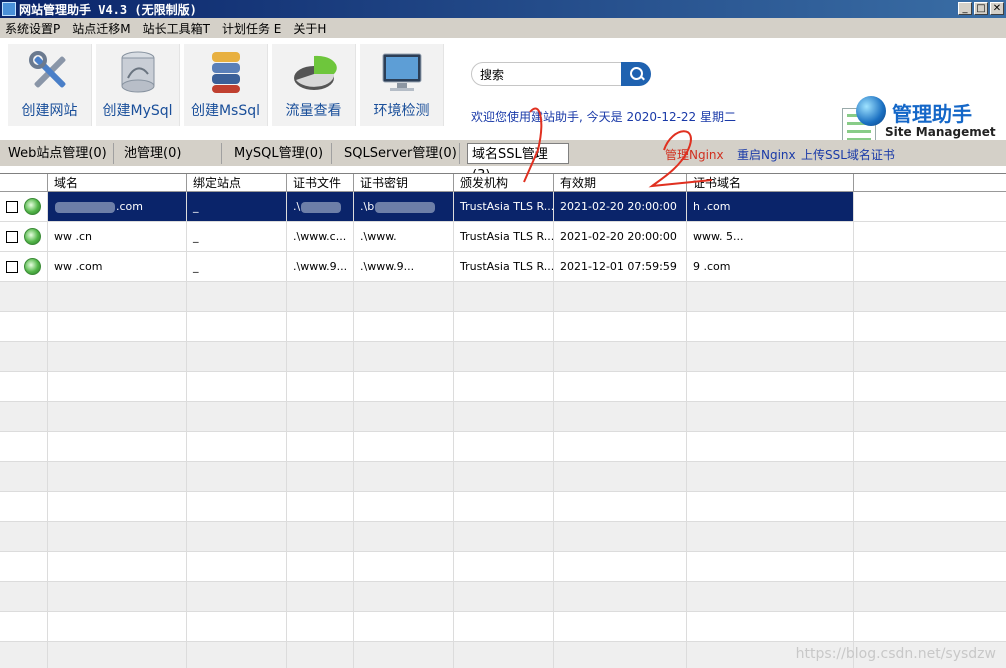  What do you see at coordinates (102, 28) in the screenshot?
I see `menu-site-migration: 站点迁移M` at bounding box center [102, 28].